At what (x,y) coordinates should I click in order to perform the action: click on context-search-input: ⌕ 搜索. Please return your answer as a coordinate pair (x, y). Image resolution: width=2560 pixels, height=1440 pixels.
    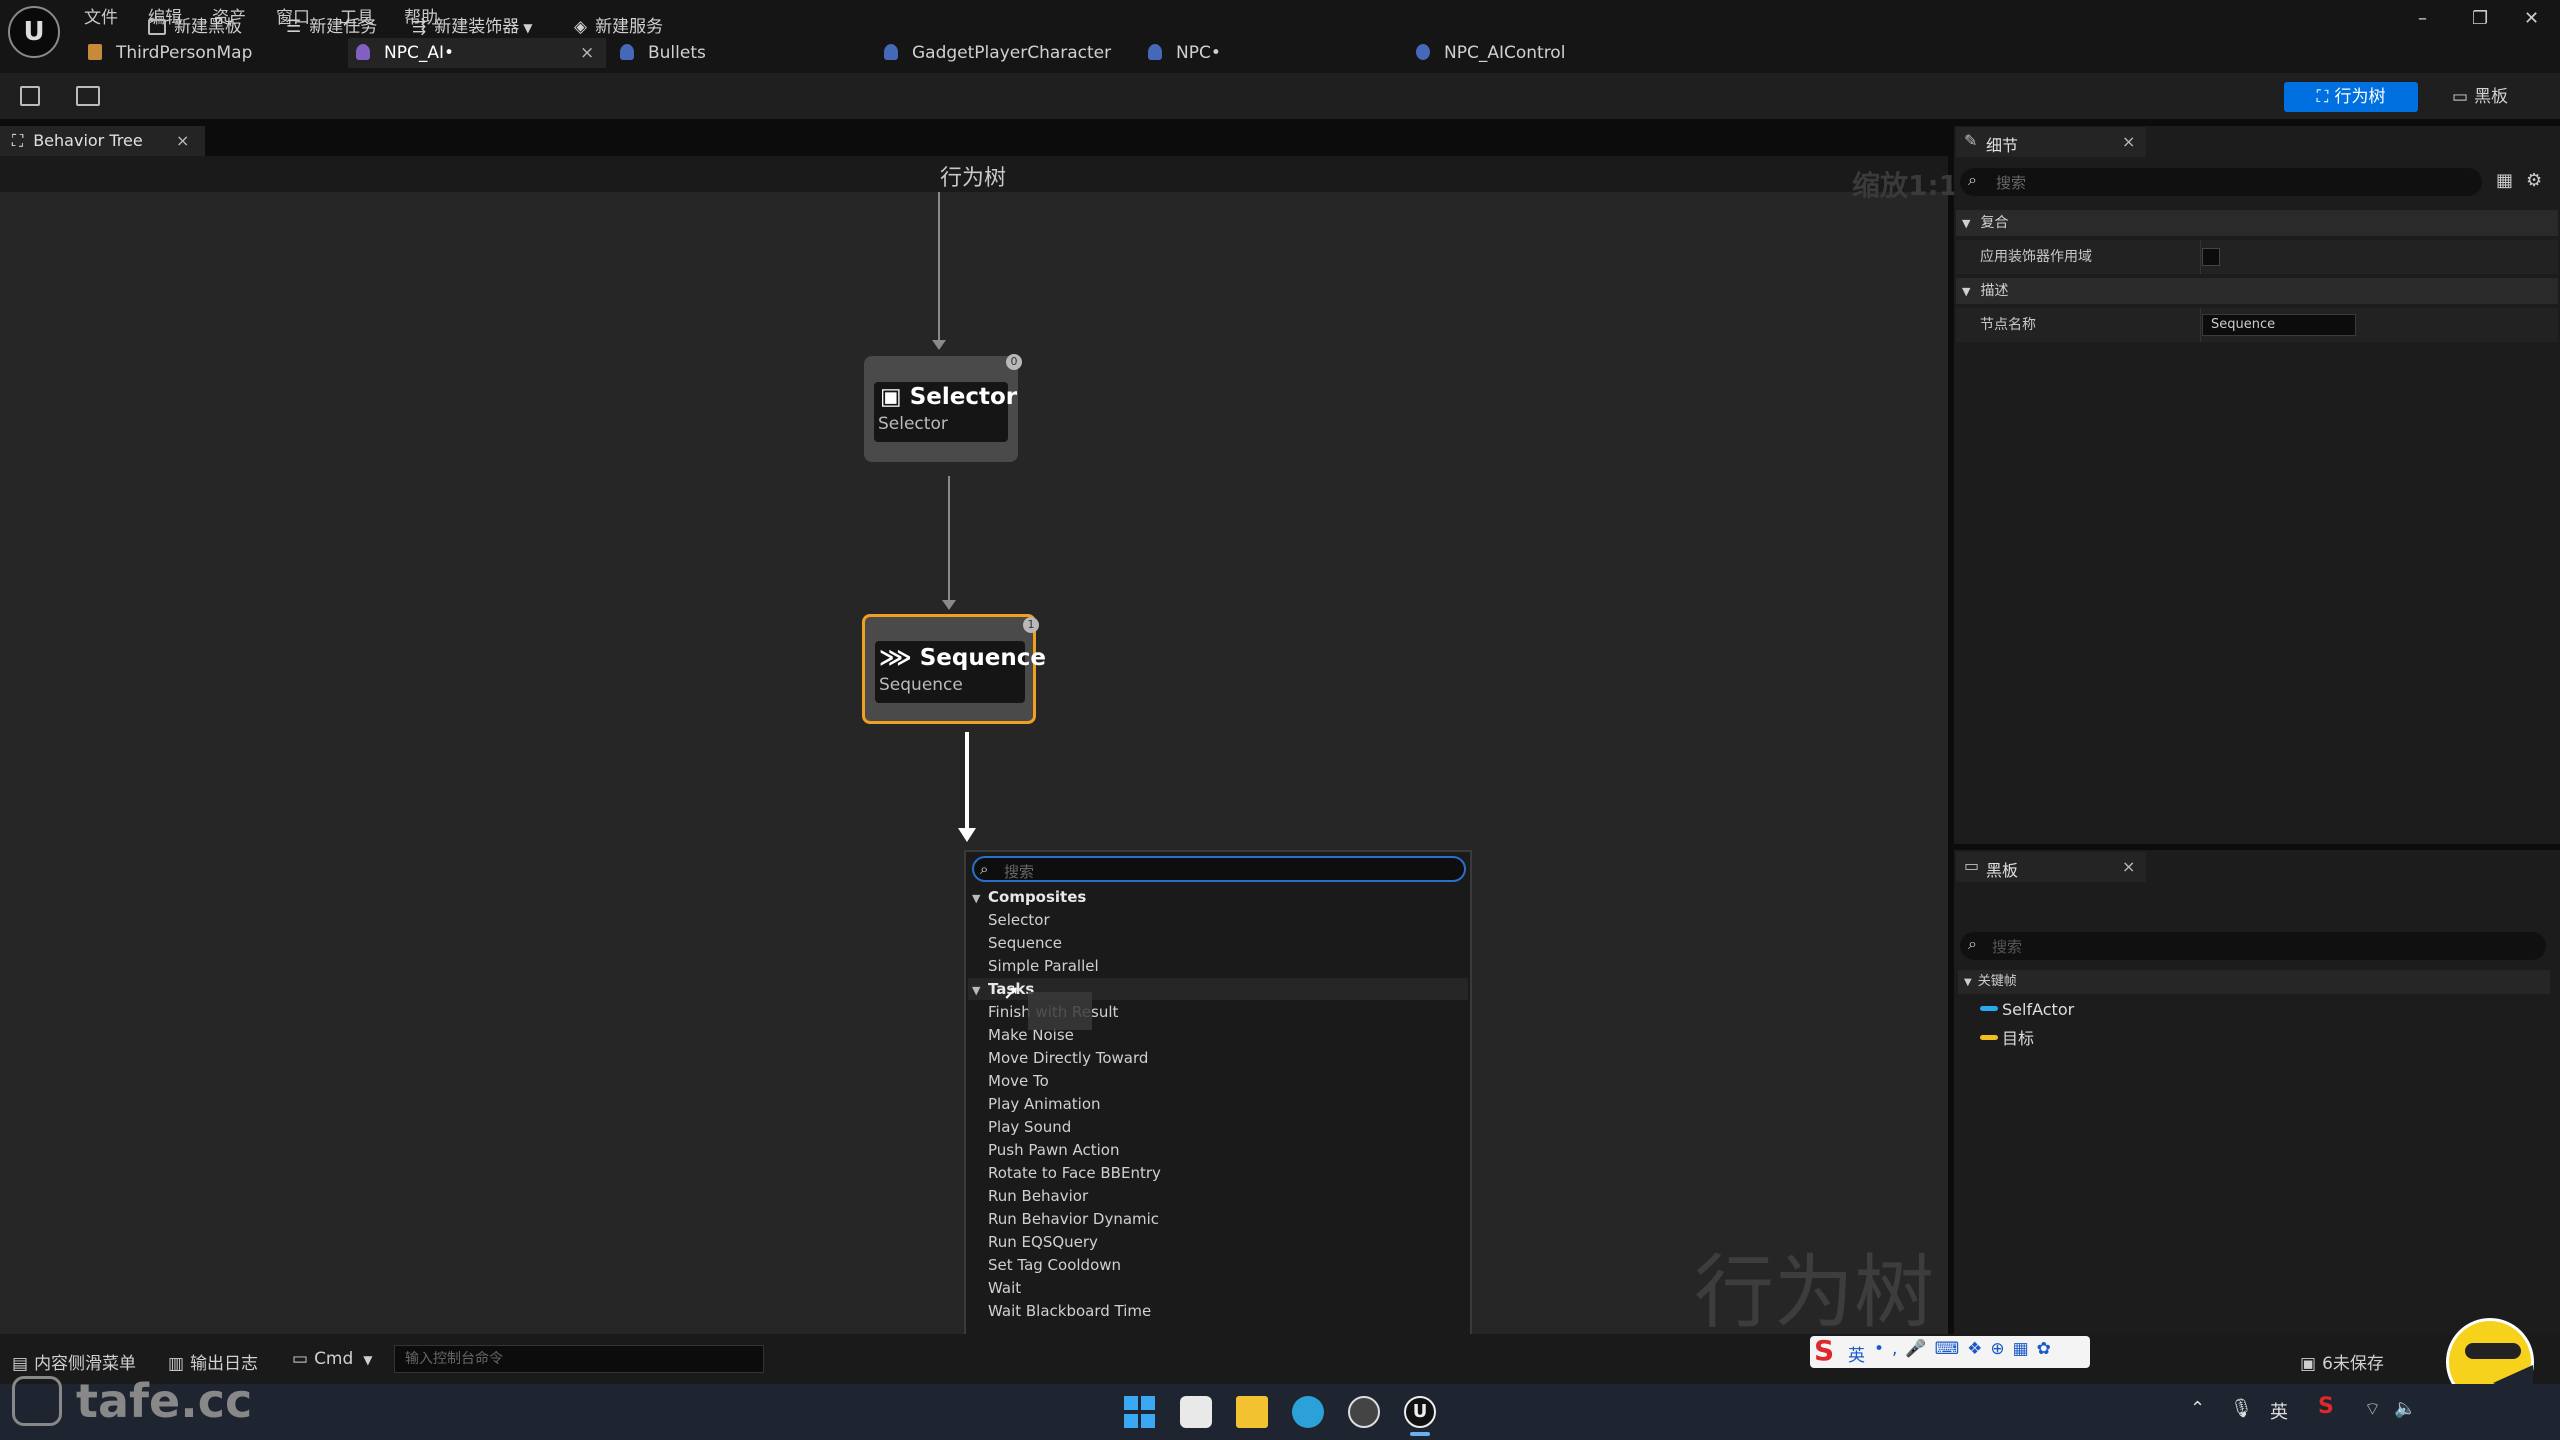
    Looking at the image, I should click on (1219, 869).